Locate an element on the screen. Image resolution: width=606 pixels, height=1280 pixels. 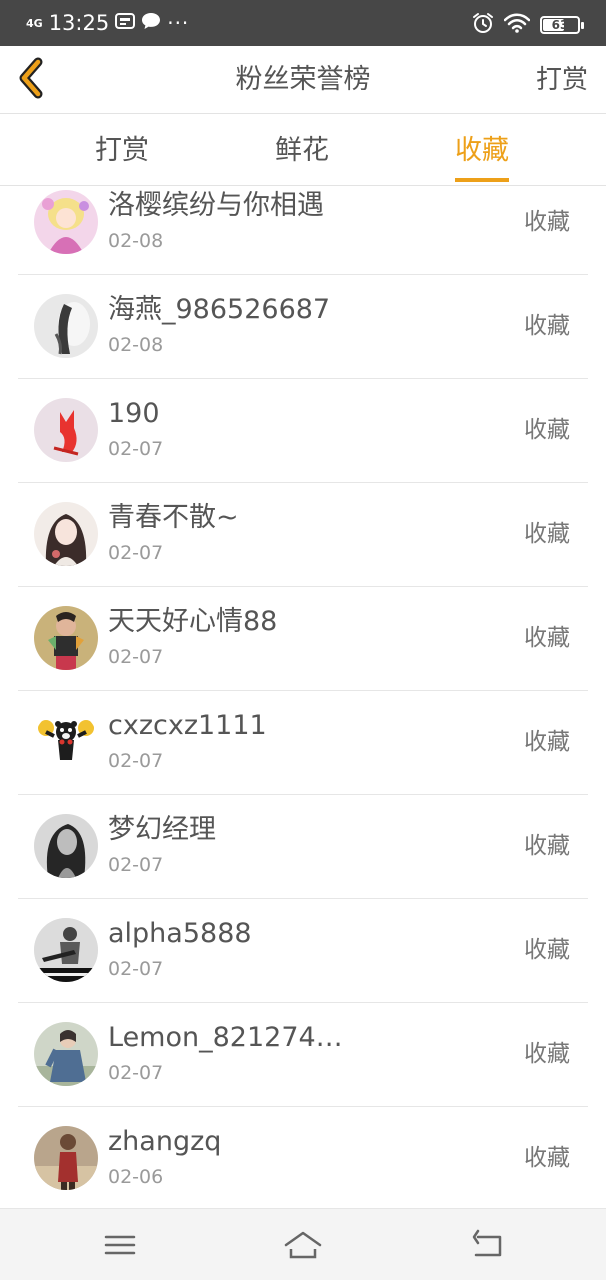
home-button is located at coordinates (303, 1245).